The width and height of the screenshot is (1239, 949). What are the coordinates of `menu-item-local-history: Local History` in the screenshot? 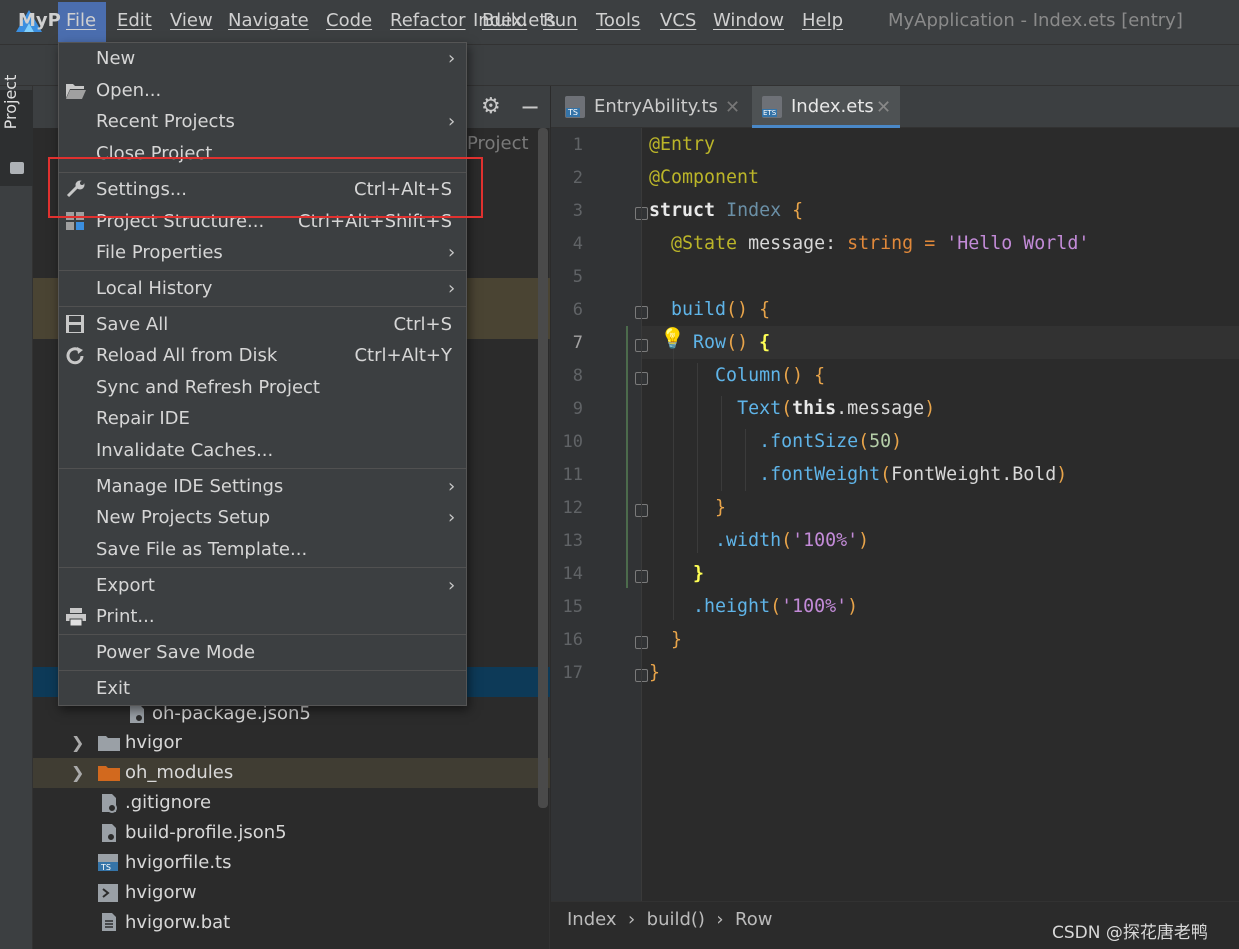 It's located at (154, 288).